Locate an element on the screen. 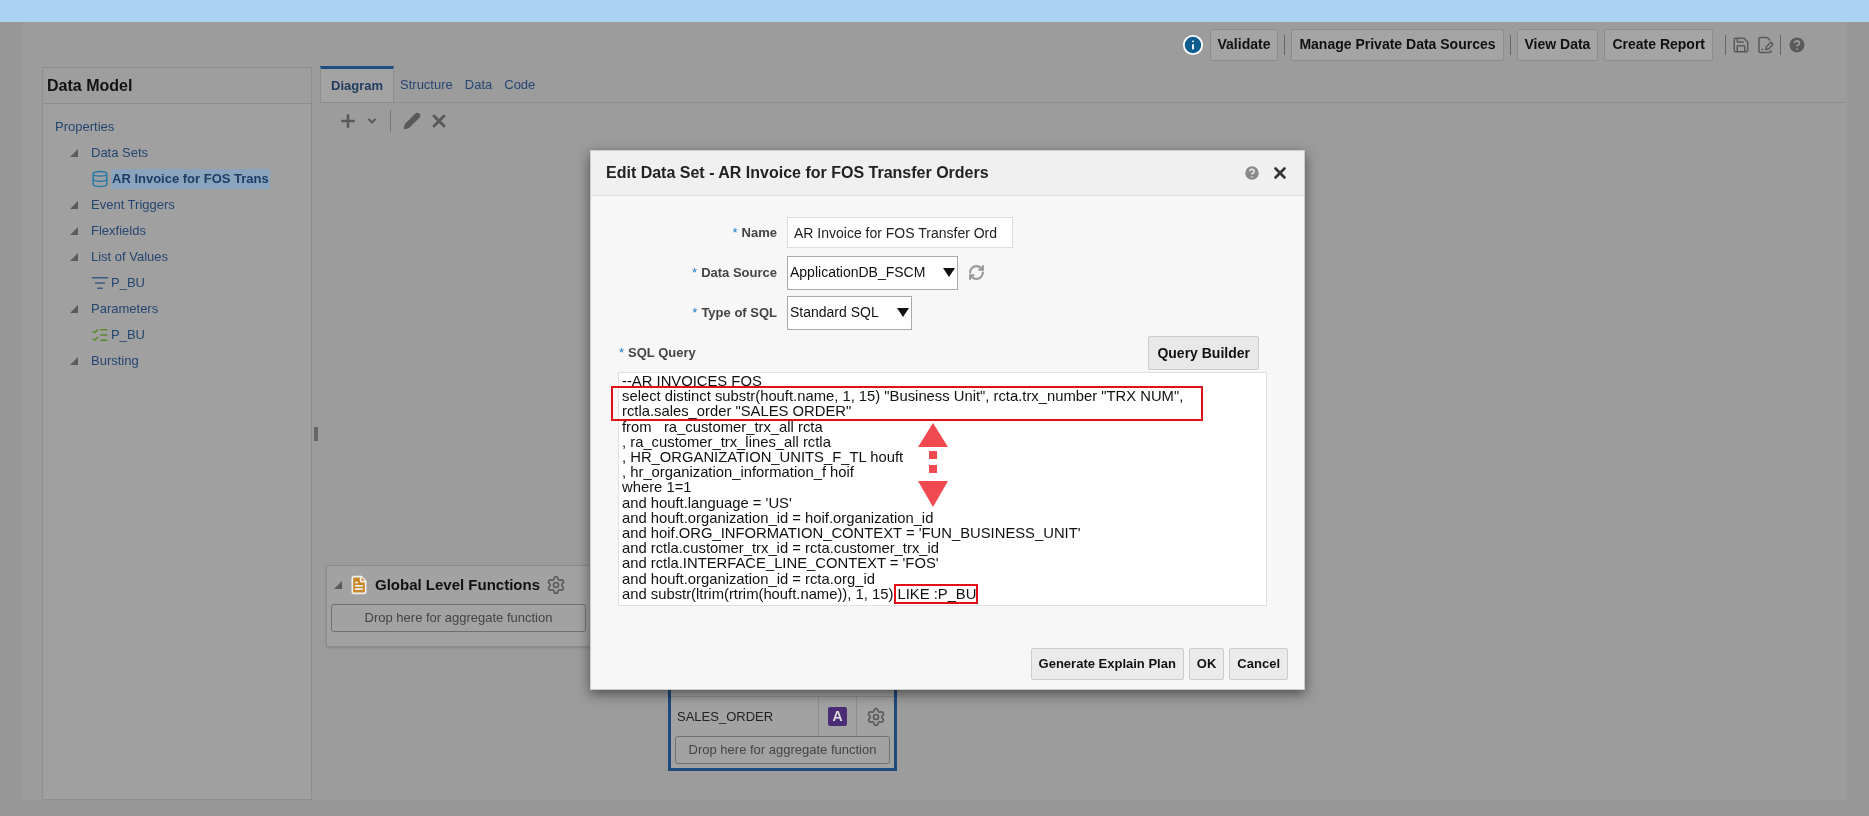 This screenshot has height=816, width=1869. element-name: SALES_ORDER is located at coordinates (725, 716).